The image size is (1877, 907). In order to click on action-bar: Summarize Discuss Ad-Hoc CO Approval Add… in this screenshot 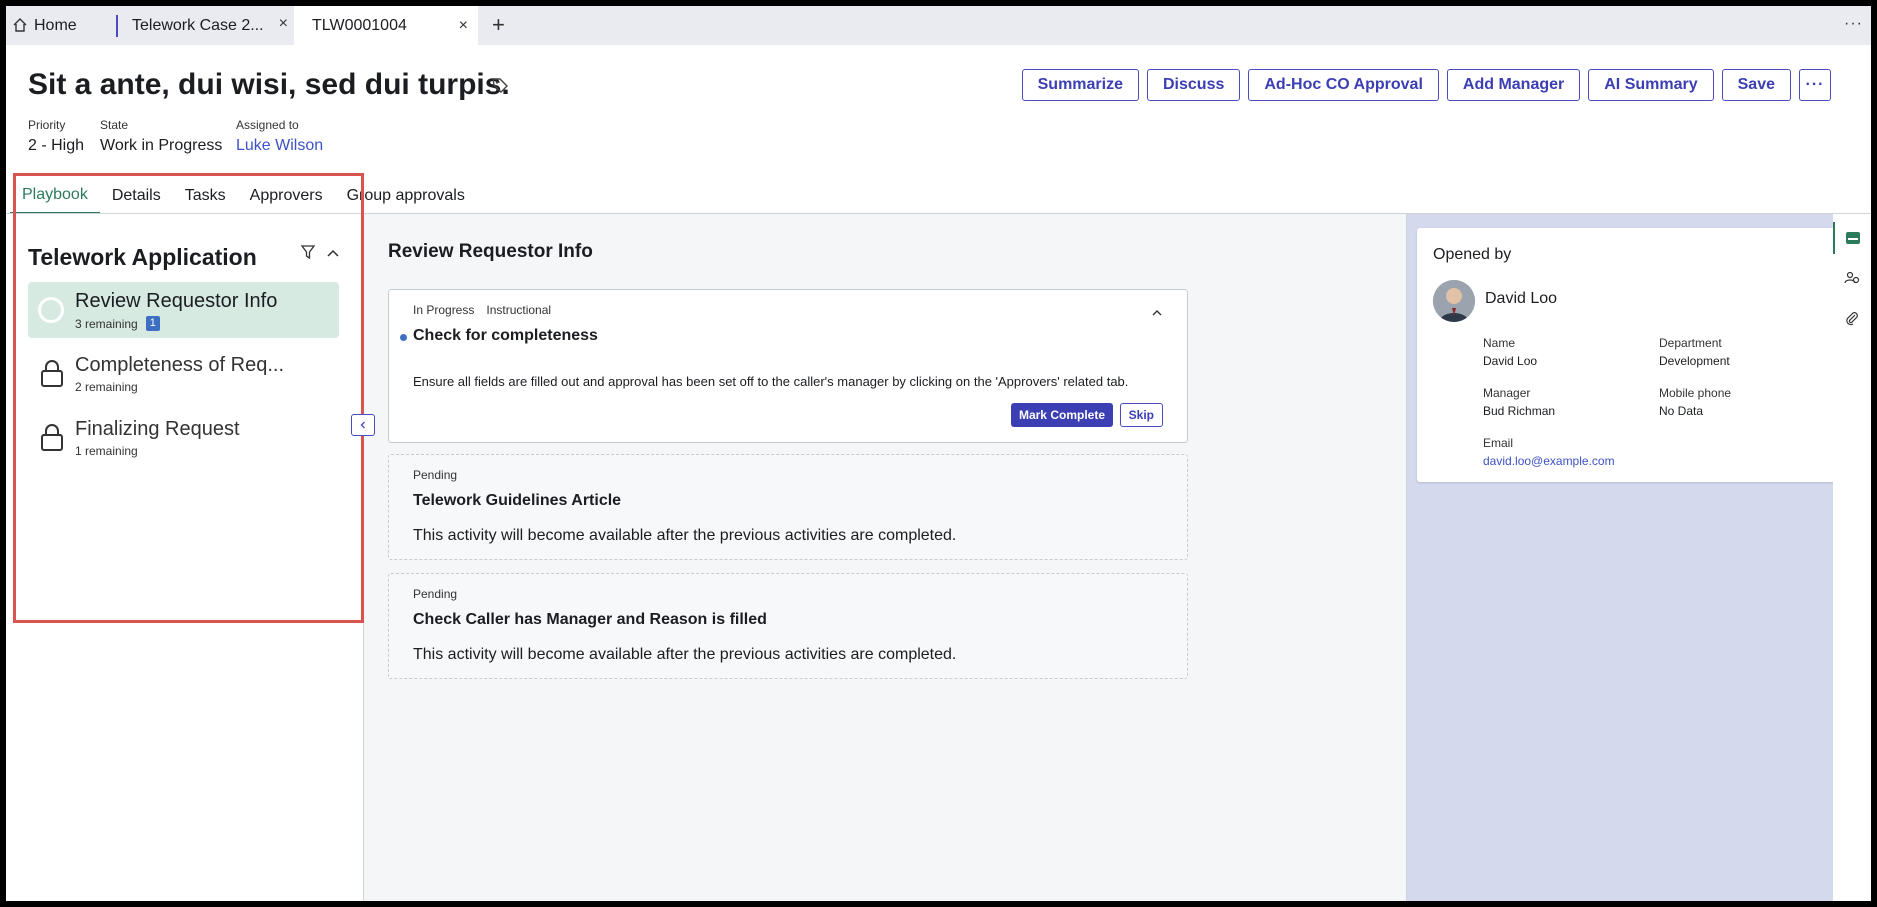, I will do `click(1426, 85)`.